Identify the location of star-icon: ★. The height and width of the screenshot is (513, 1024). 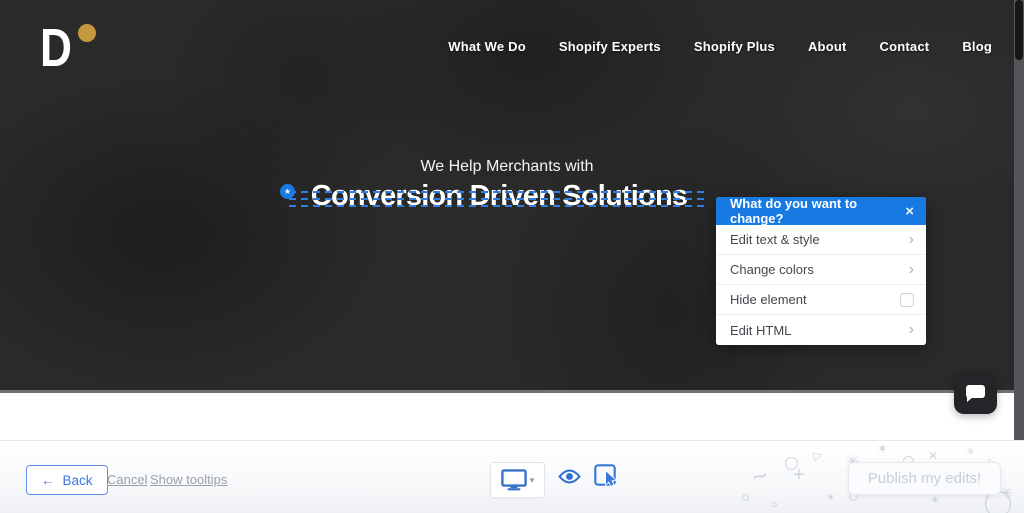
(287, 191).